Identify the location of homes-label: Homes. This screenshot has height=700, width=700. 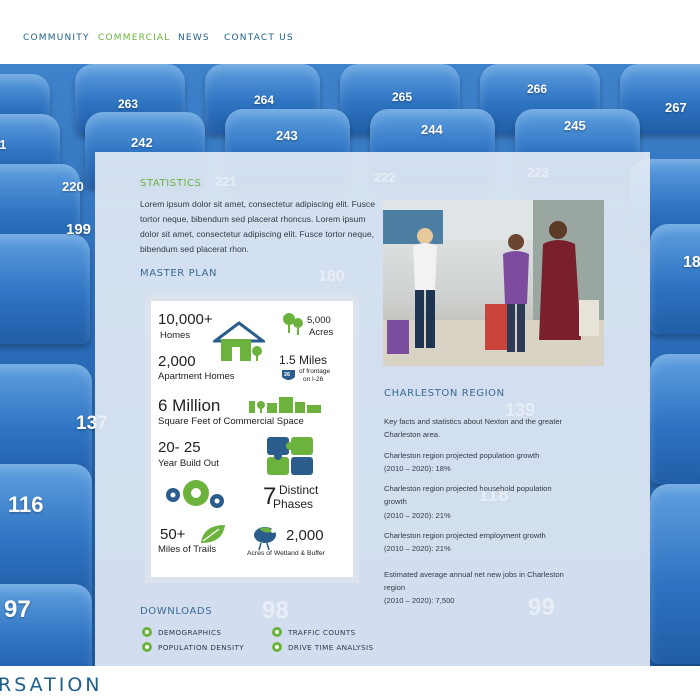
(175, 335).